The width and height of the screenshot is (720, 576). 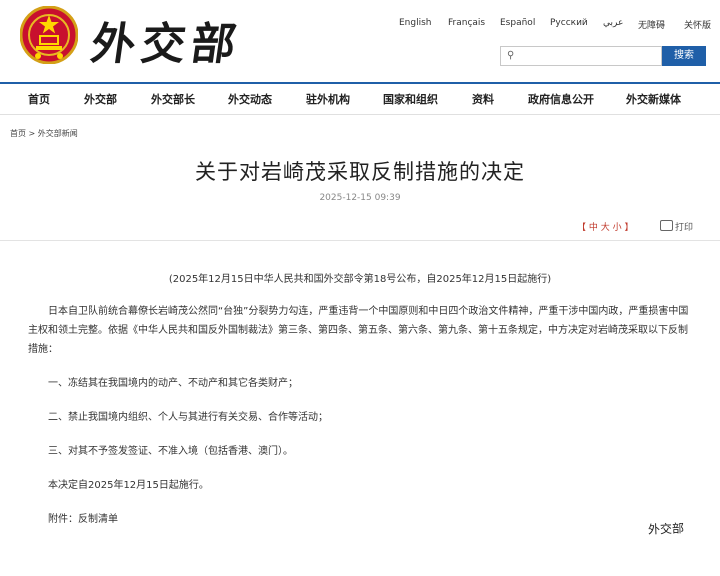 I want to click on breadcrumb-section: 外交部新闻, so click(x=58, y=133).